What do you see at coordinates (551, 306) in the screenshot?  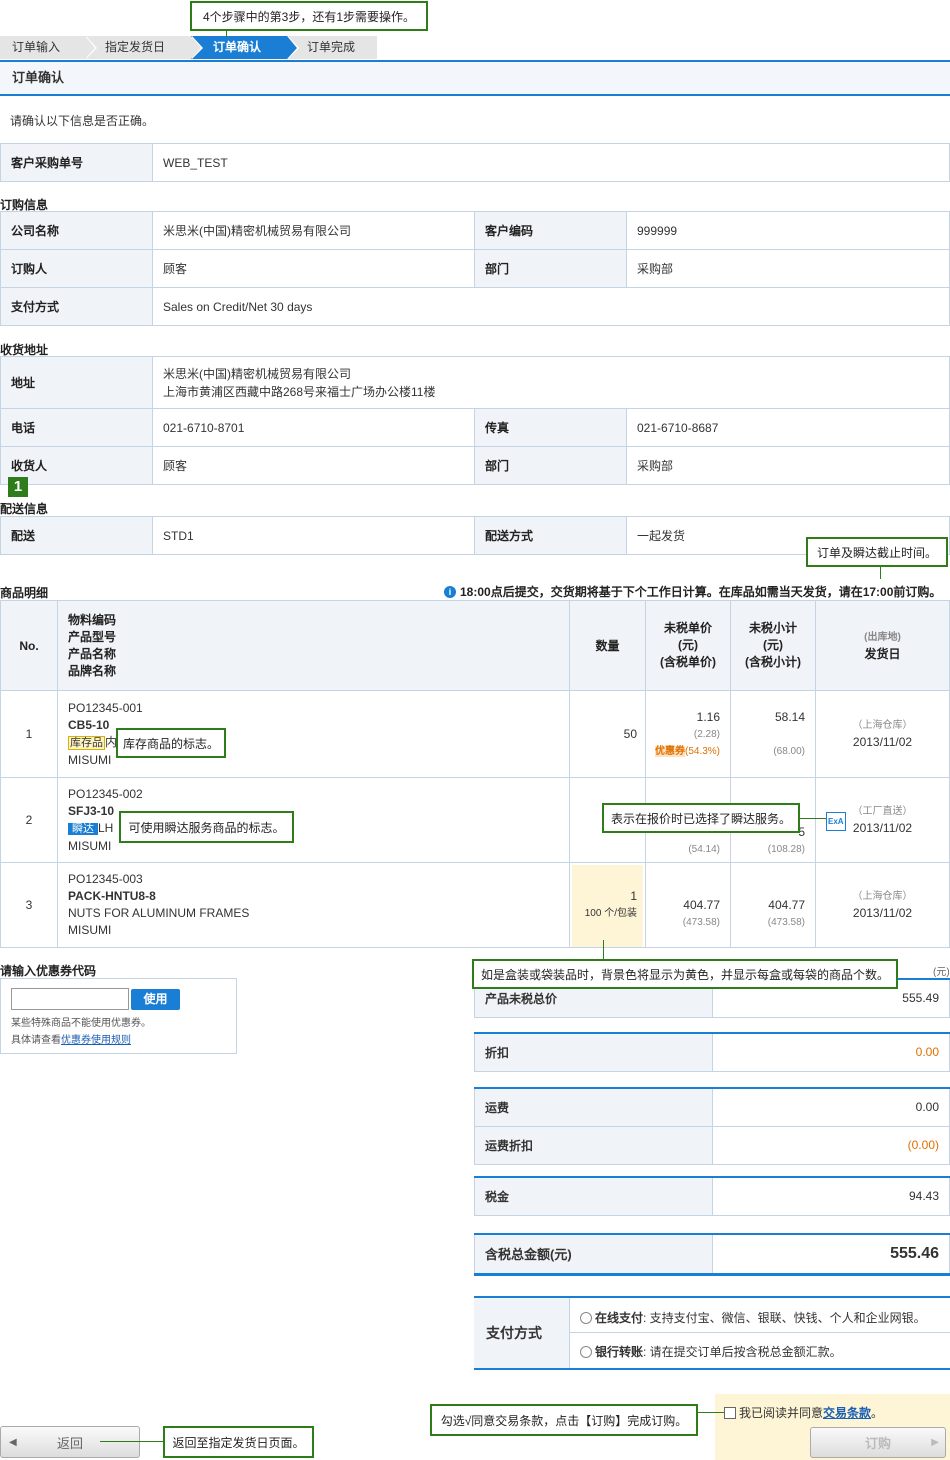 I see `pay-value: Sales on Credit/Net 30 days` at bounding box center [551, 306].